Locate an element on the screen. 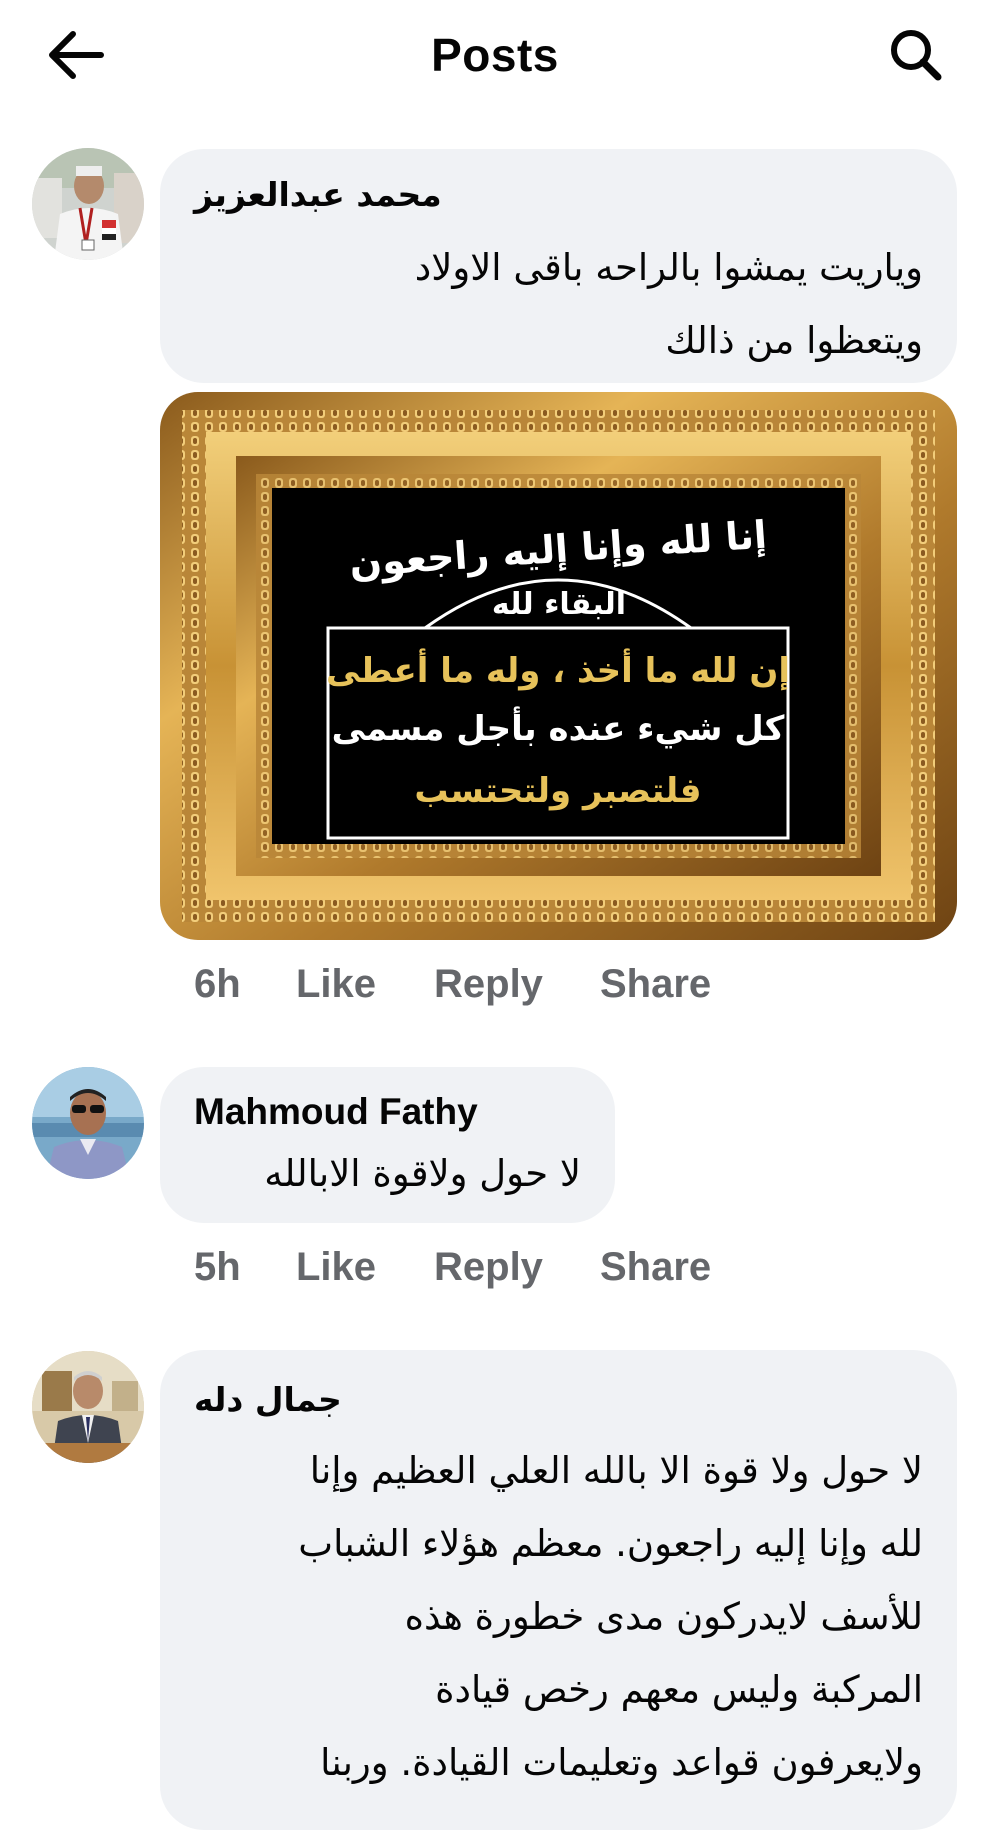 The height and width of the screenshot is (1830, 990). comment-bubble: Mahmoud Fathy لا حول ولاقوة الابالله is located at coordinates (387, 1145).